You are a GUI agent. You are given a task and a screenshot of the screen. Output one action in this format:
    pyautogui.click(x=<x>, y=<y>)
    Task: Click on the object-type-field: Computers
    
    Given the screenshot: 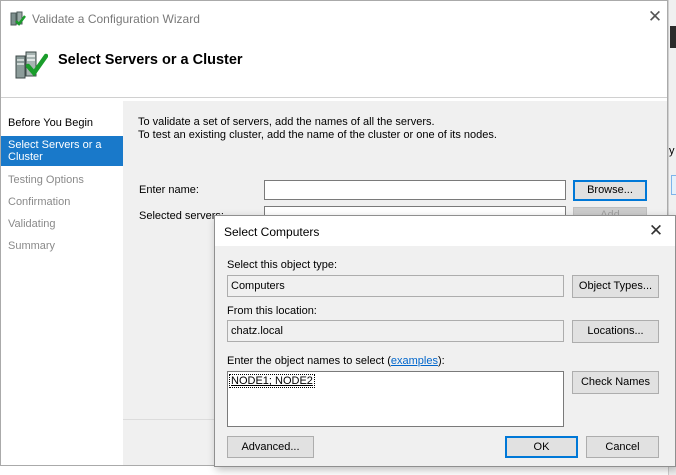 What is the action you would take?
    pyautogui.click(x=395, y=286)
    